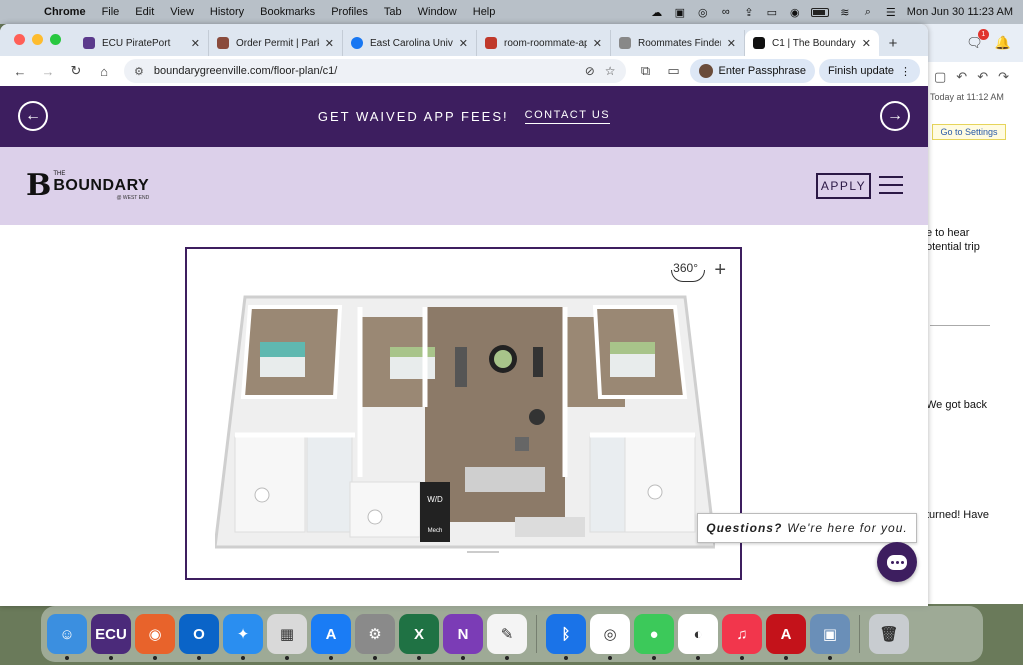  What do you see at coordinates (139, 71) in the screenshot?
I see `site-info-icon: ⚙` at bounding box center [139, 71].